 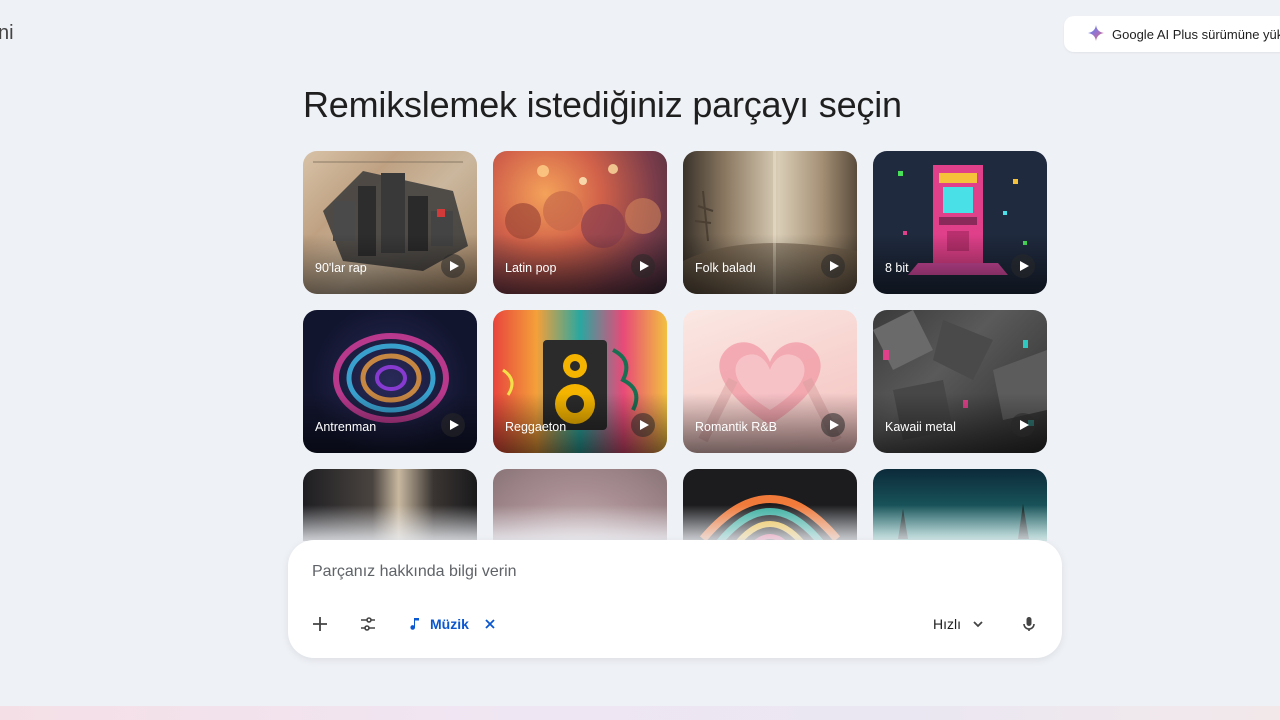 I want to click on music-chip: Müzik, so click(x=452, y=624).